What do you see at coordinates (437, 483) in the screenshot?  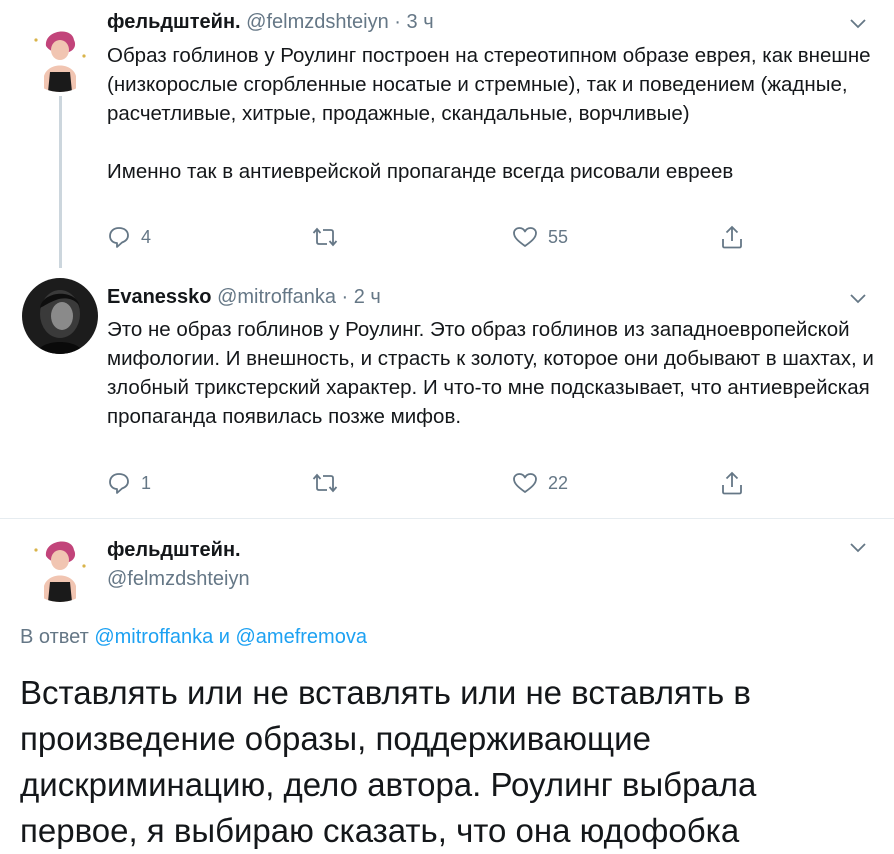 I see `tweet-actions: 1 22` at bounding box center [437, 483].